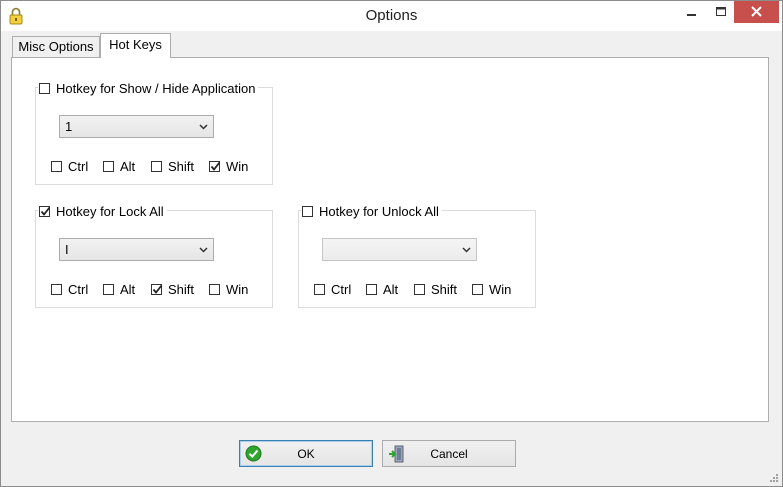 The width and height of the screenshot is (783, 487). What do you see at coordinates (419, 289) in the screenshot?
I see `unlock-all-shift-checkbox` at bounding box center [419, 289].